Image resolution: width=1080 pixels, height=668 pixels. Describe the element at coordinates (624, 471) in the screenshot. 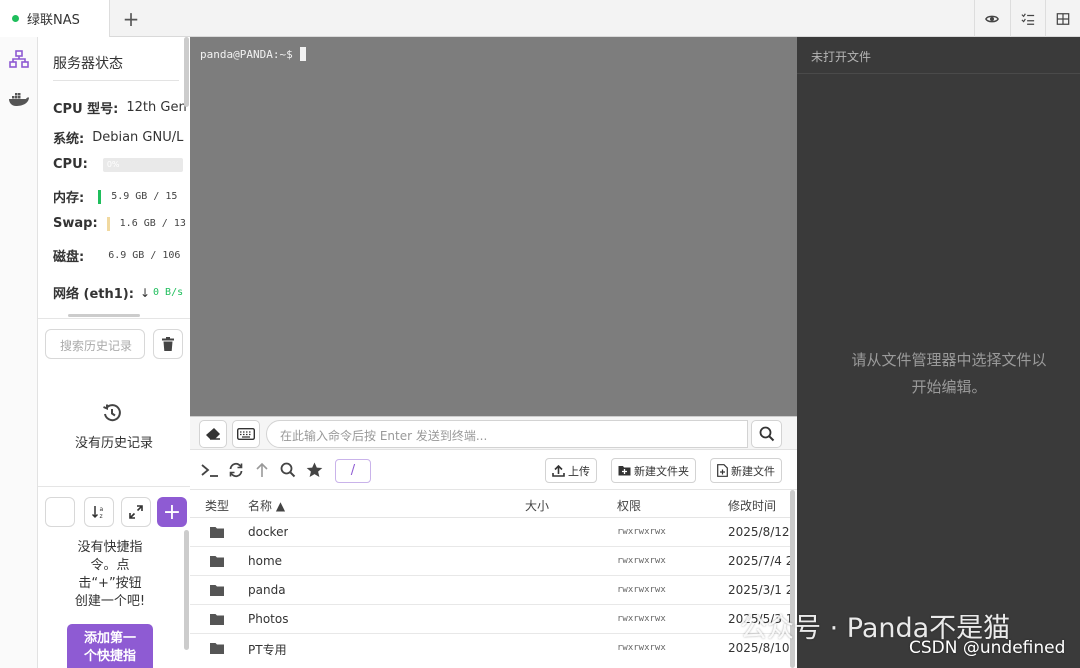

I see `folder-plus-icon` at that location.